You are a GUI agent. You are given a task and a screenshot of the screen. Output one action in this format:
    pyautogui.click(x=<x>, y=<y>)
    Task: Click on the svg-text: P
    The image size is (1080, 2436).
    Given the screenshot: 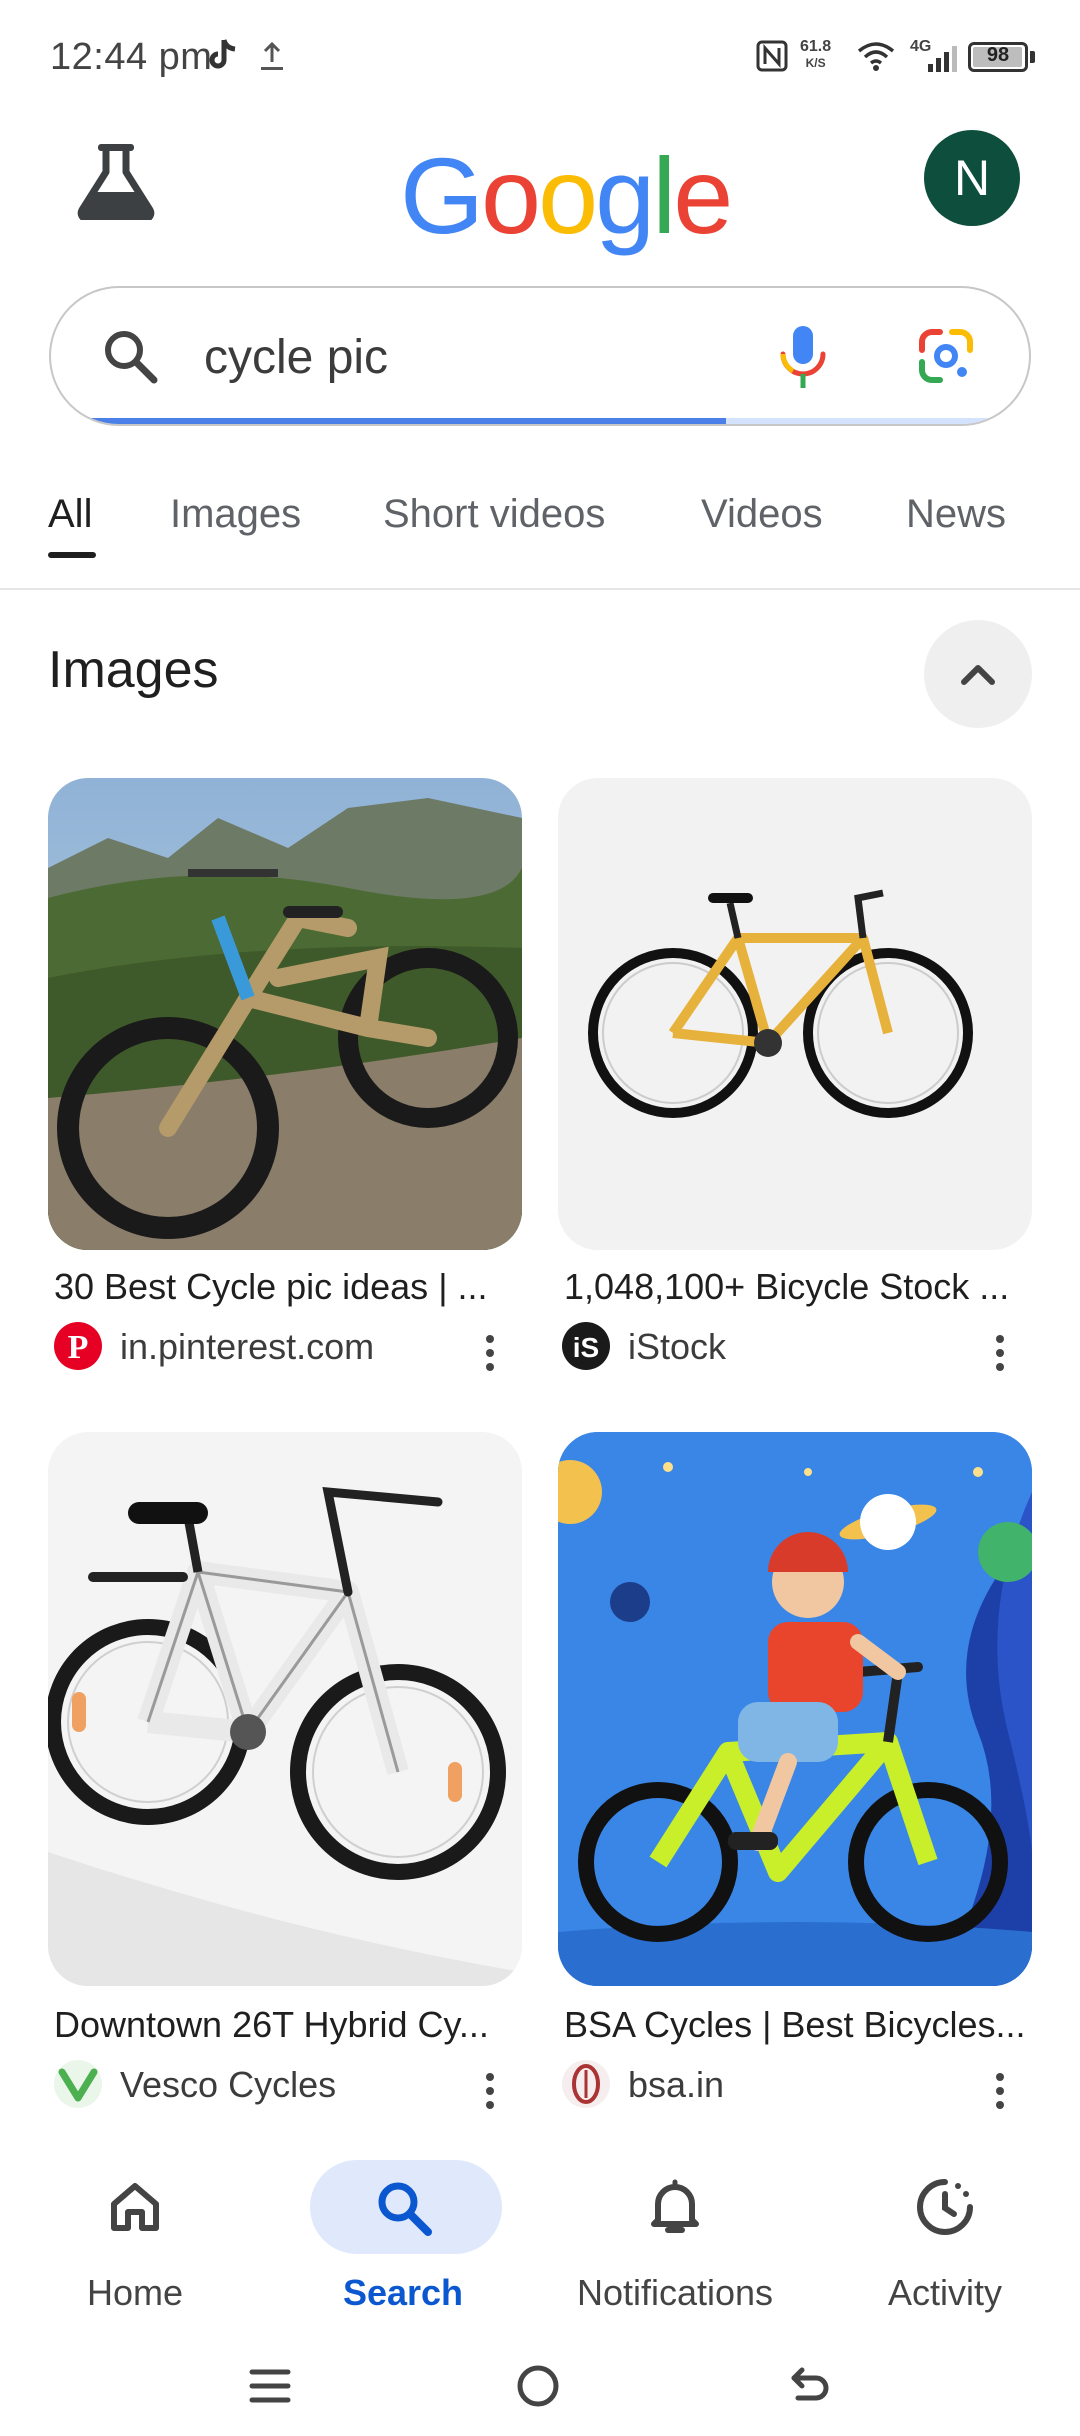 What is the action you would take?
    pyautogui.click(x=78, y=1347)
    